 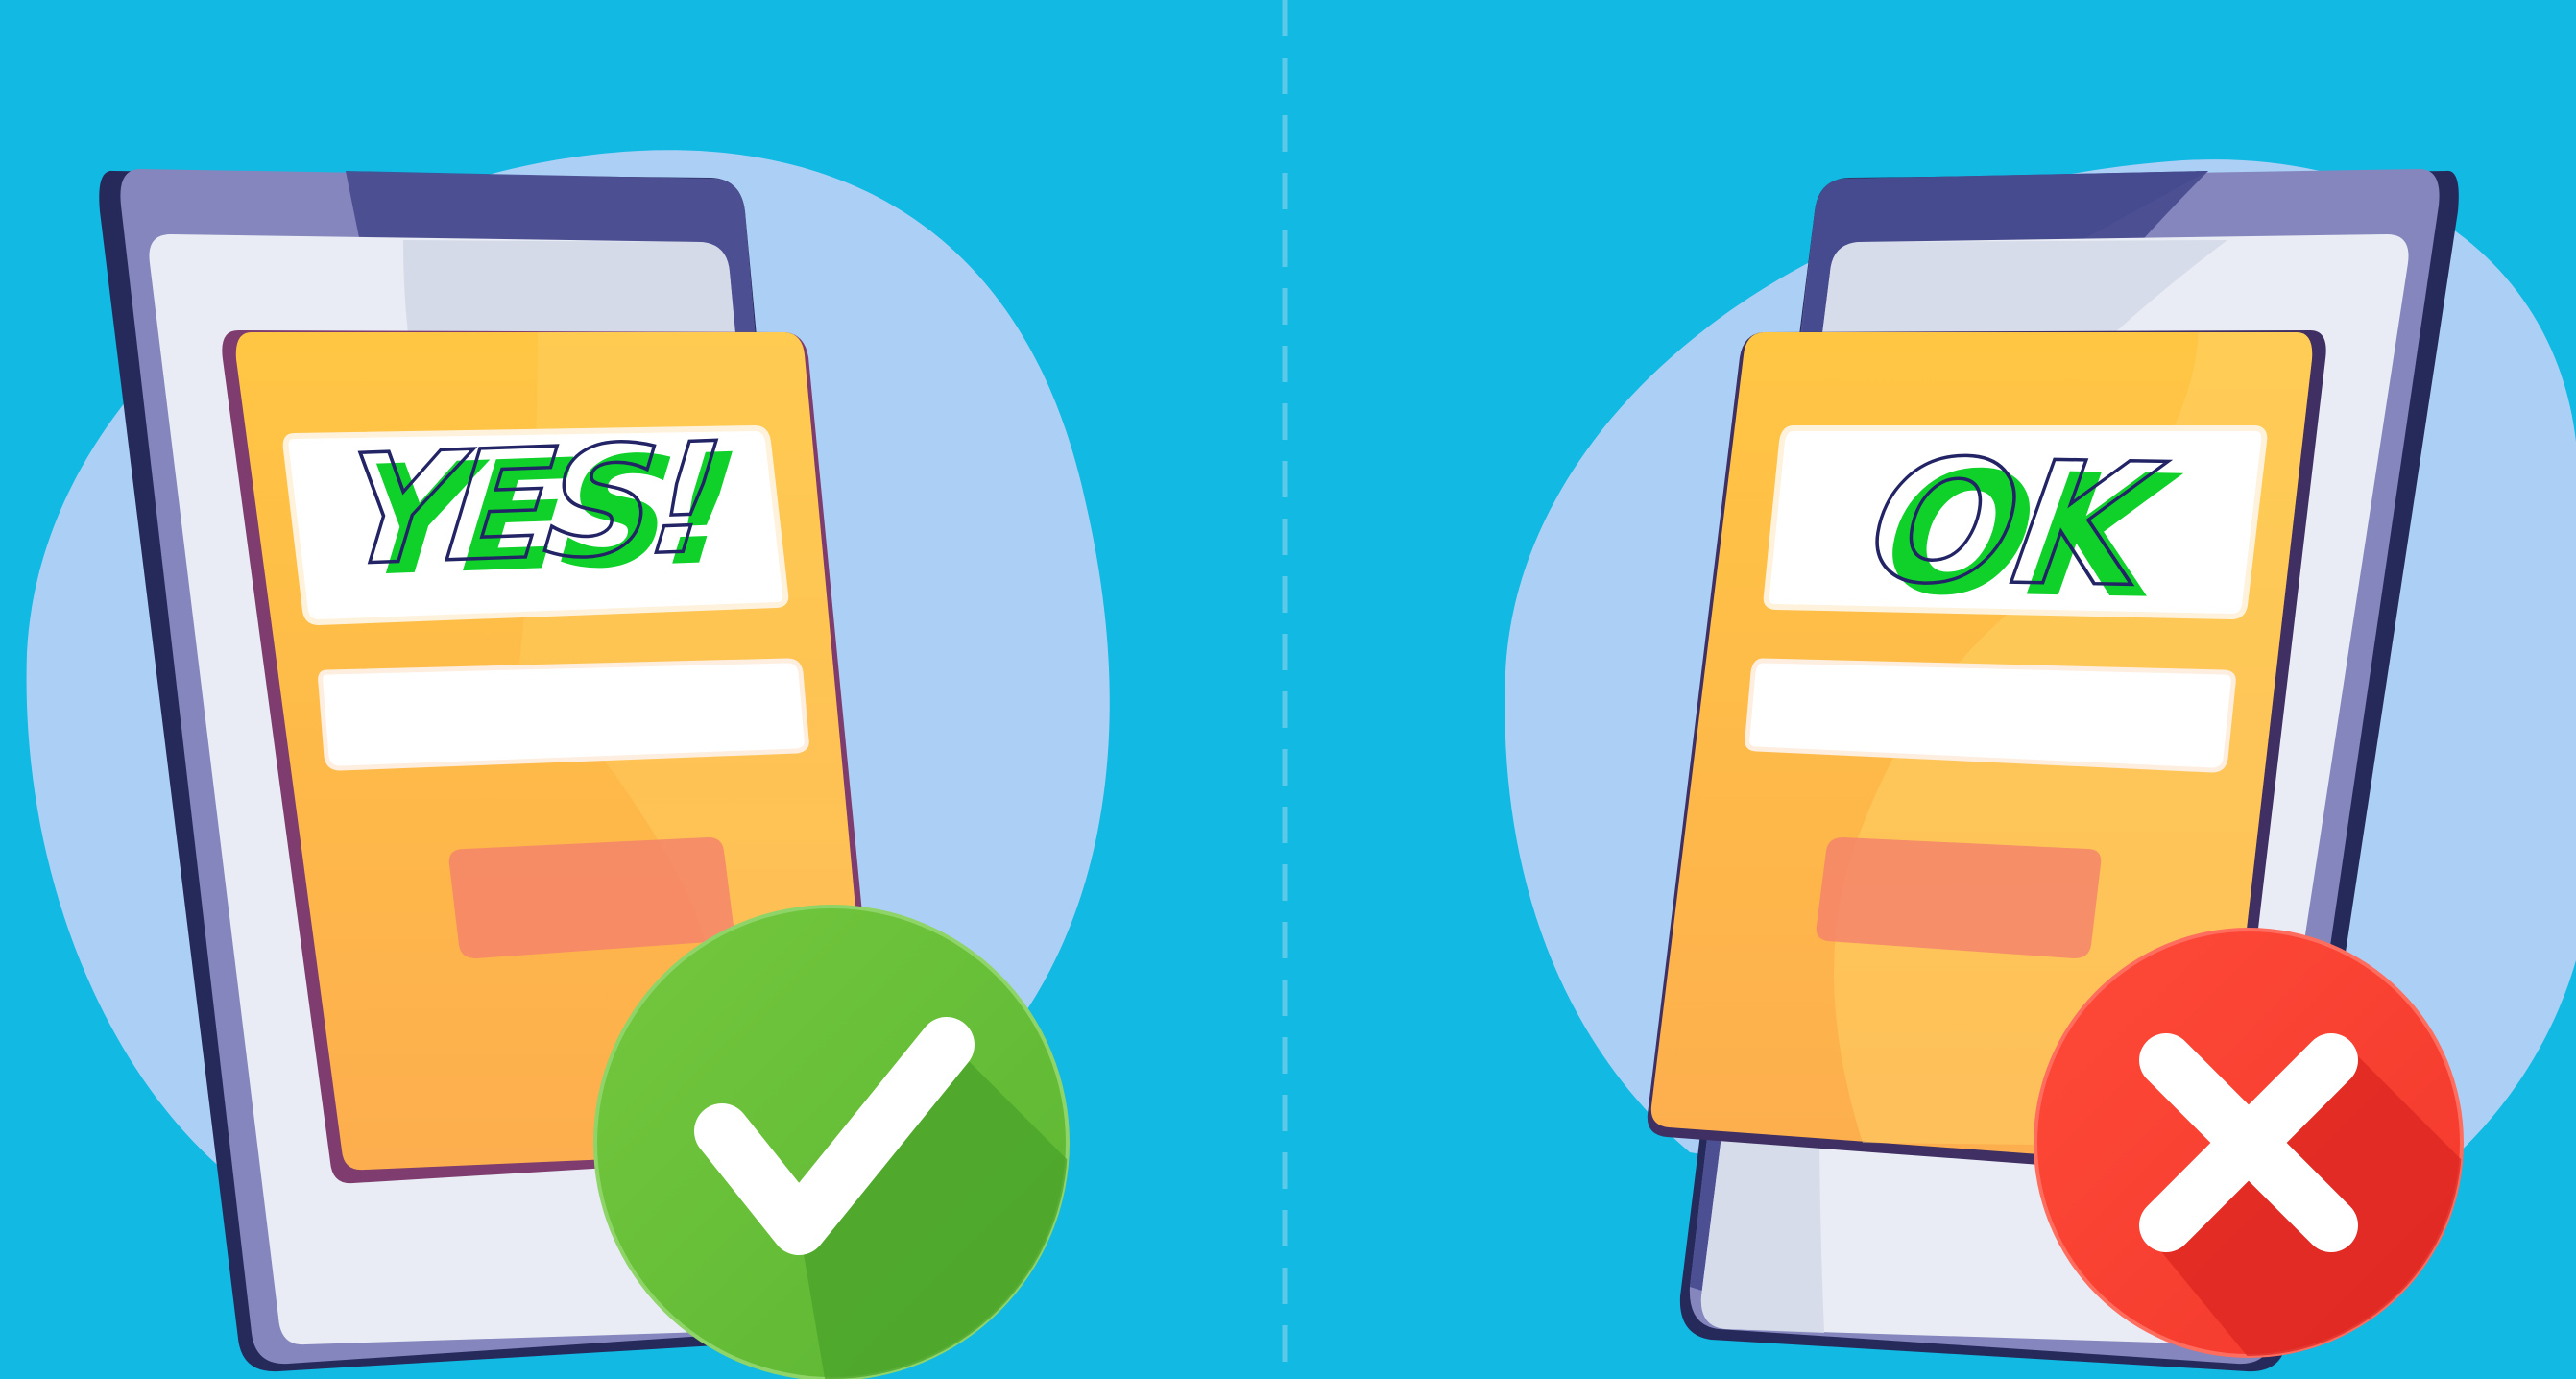 I want to click on left-stamp-word: YES! YES!, so click(x=536, y=510).